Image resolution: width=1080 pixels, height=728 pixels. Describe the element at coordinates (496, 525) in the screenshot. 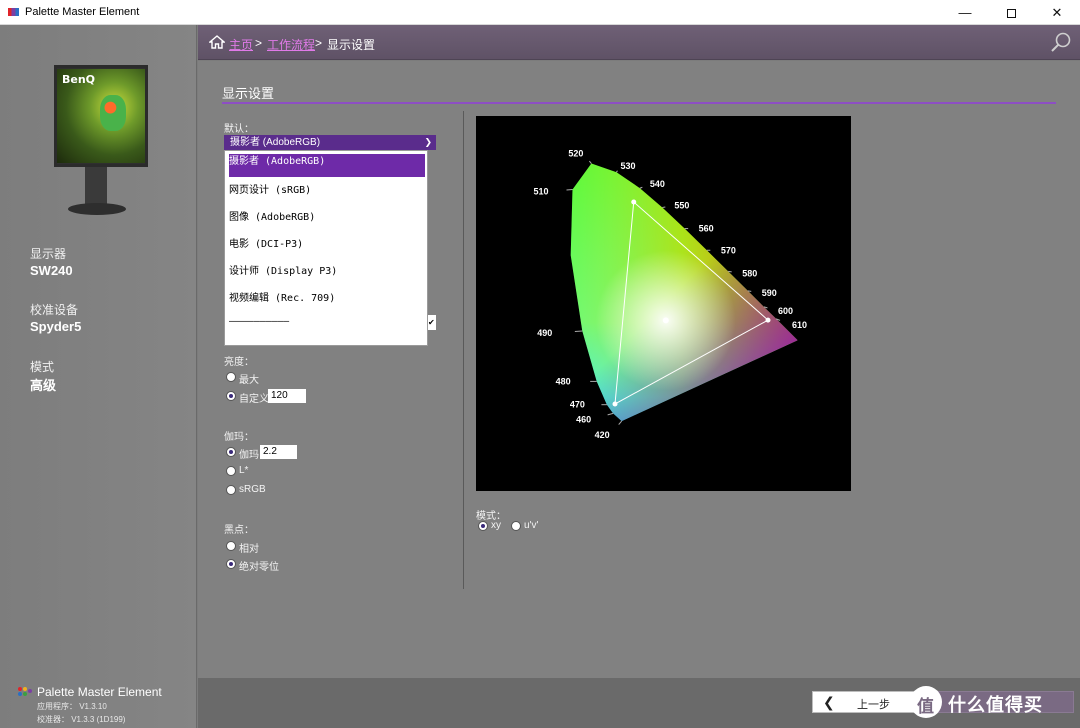

I see `chart-mode-xy-label: xy` at that location.